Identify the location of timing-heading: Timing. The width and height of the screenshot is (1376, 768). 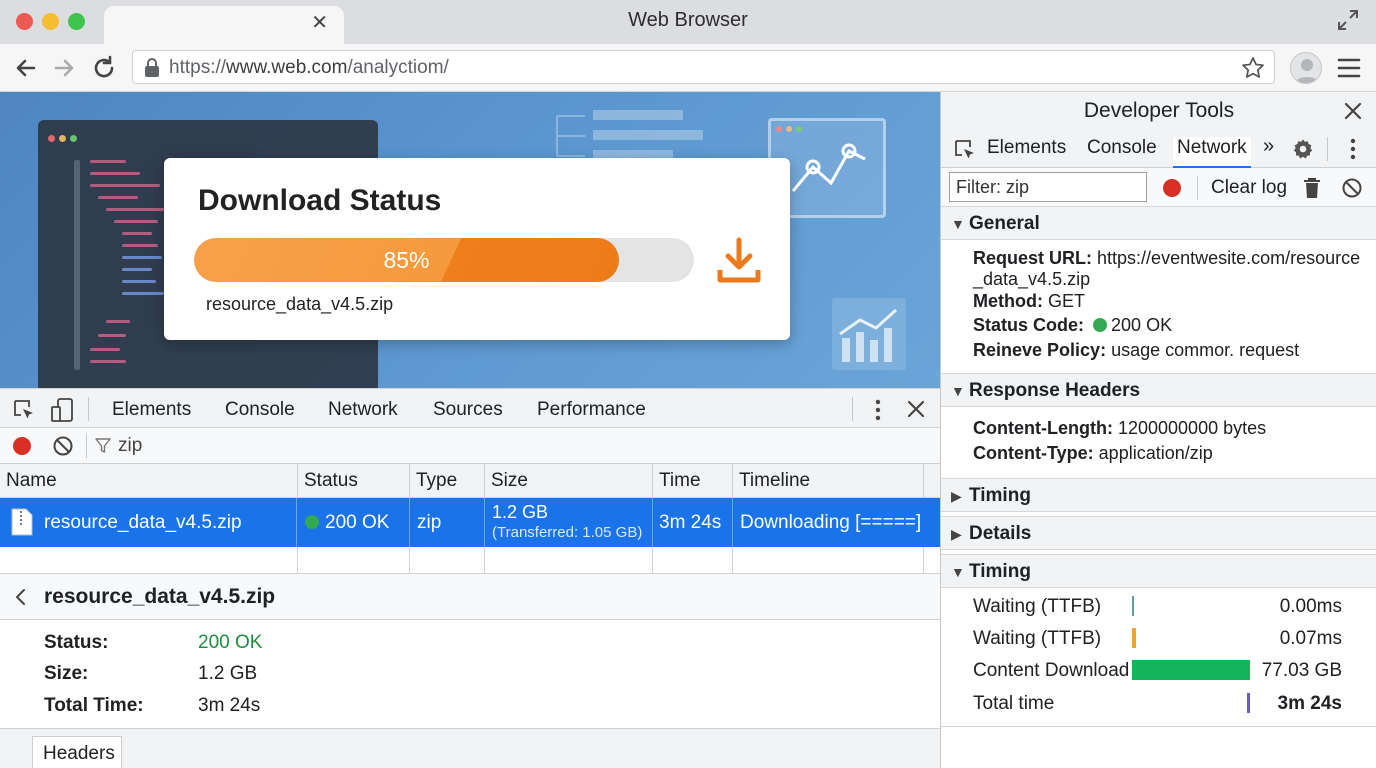
(1000, 571).